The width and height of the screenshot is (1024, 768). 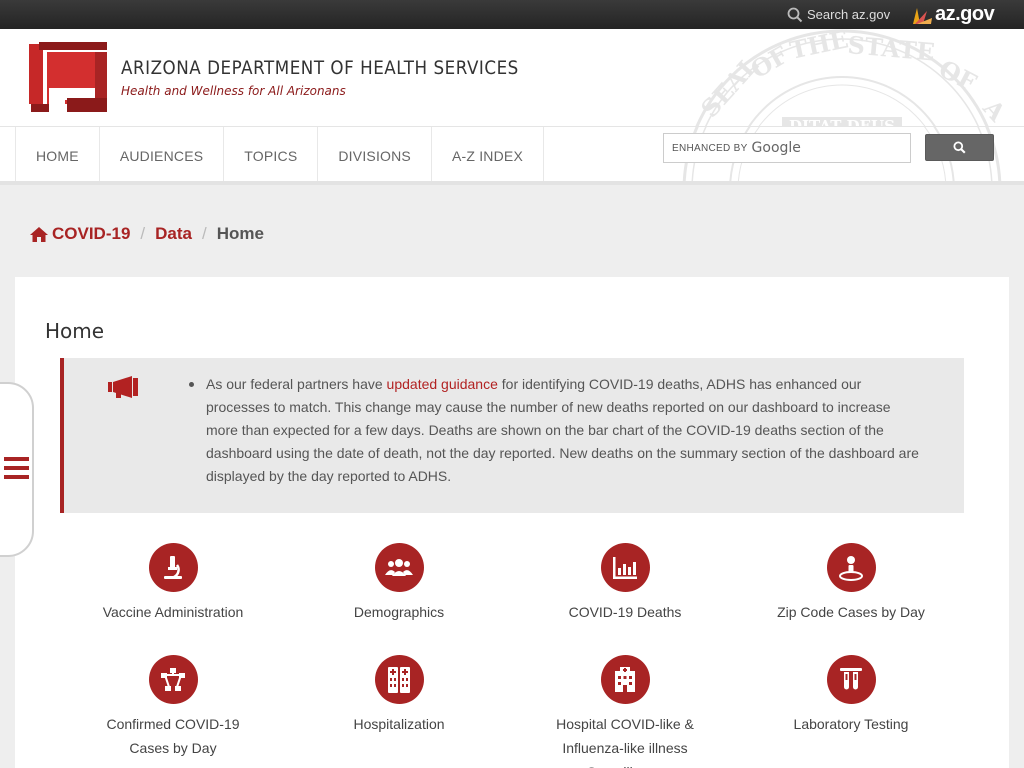 What do you see at coordinates (173, 707) in the screenshot?
I see `tile-confirmed-cases: Confirmed COVID-19 Cases by Day` at bounding box center [173, 707].